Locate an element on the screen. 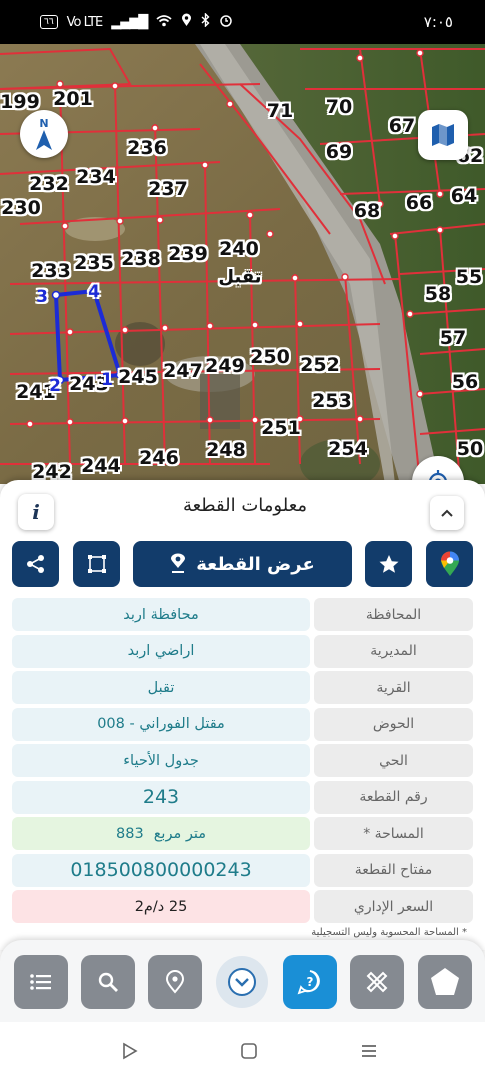 This screenshot has width=485, height=1080. status-bar: ٦٦ Vo LTE ▂▄▆█ ٧:٠٥ is located at coordinates (242, 22).